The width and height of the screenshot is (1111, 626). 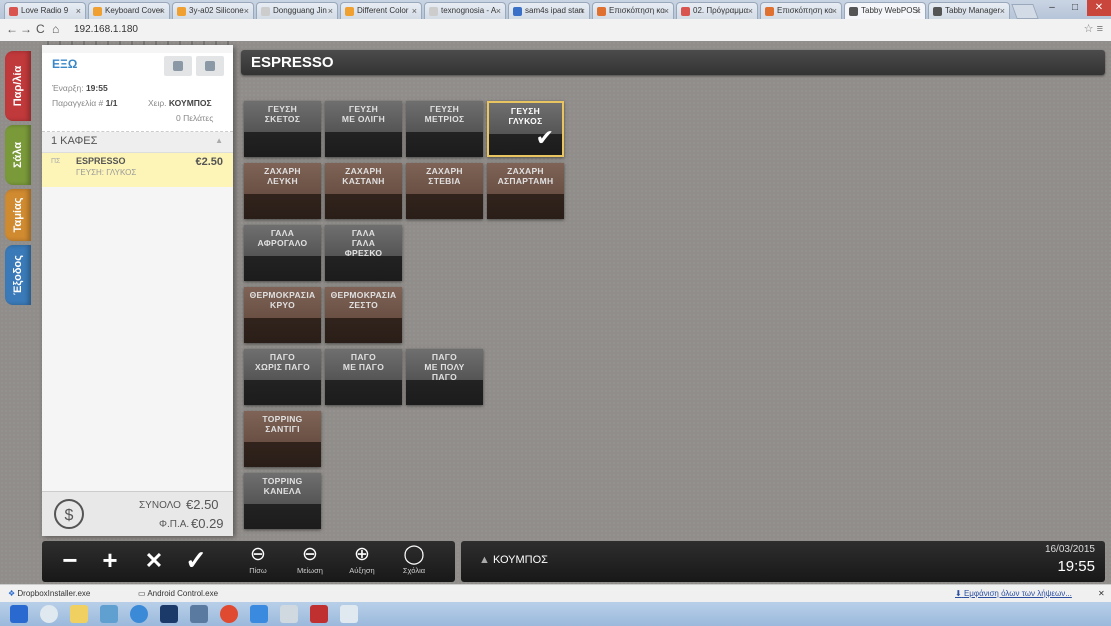 What do you see at coordinates (169, 614) in the screenshot?
I see `photoshop-icon` at bounding box center [169, 614].